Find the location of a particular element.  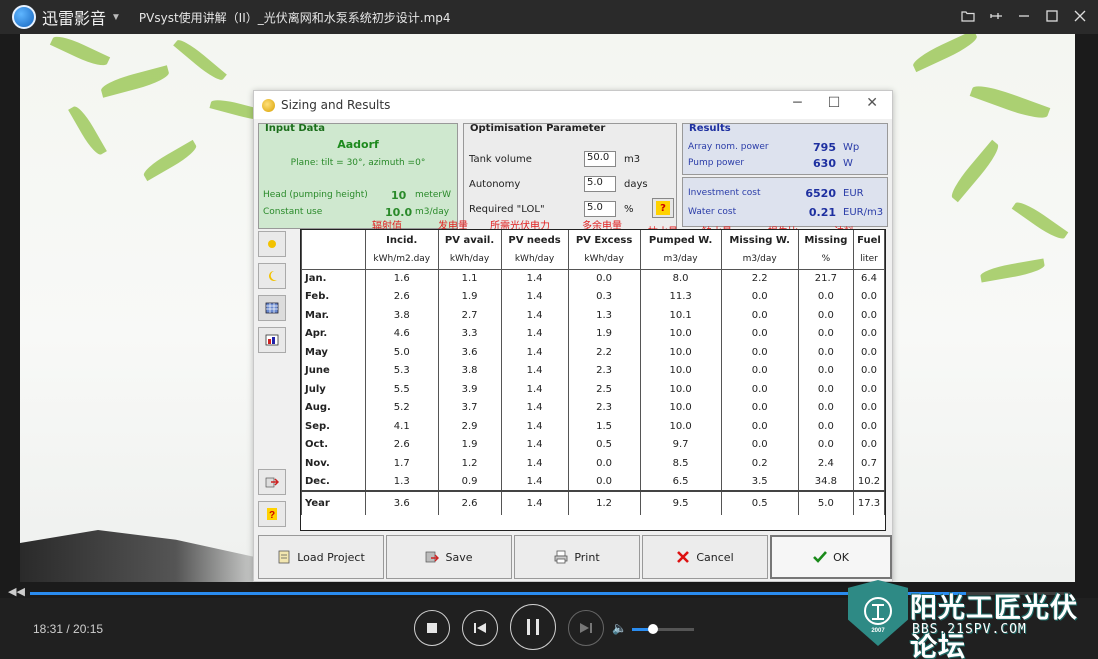

month-cell: Oct. is located at coordinates (333, 444).